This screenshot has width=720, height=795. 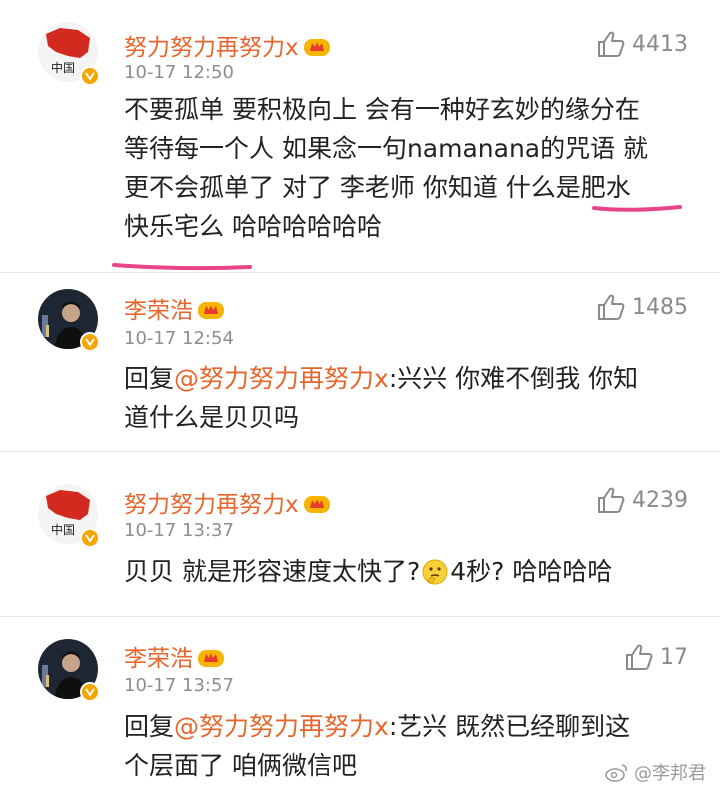 What do you see at coordinates (660, 44) in the screenshot?
I see `like-count: 4413` at bounding box center [660, 44].